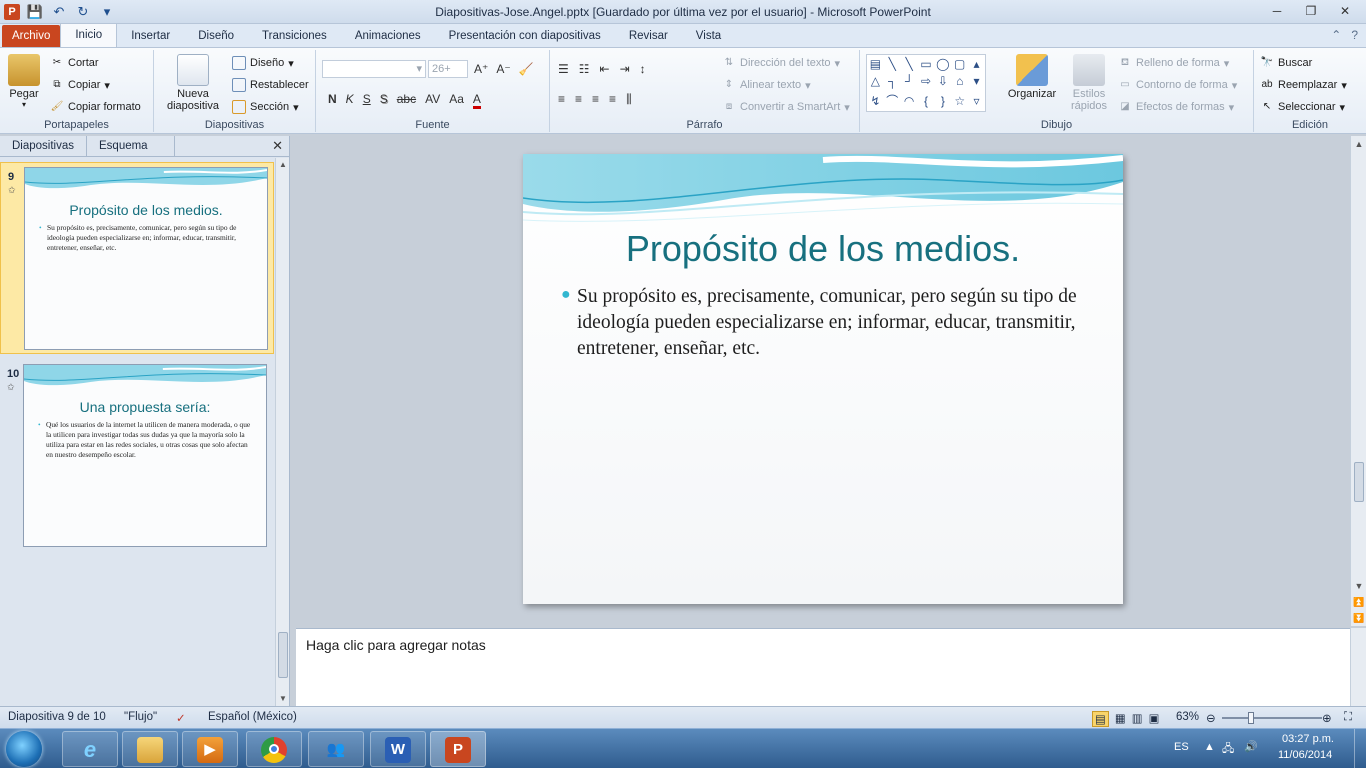 Image resolution: width=1366 pixels, height=768 pixels. I want to click on help-icon: ?, so click(1354, 35).